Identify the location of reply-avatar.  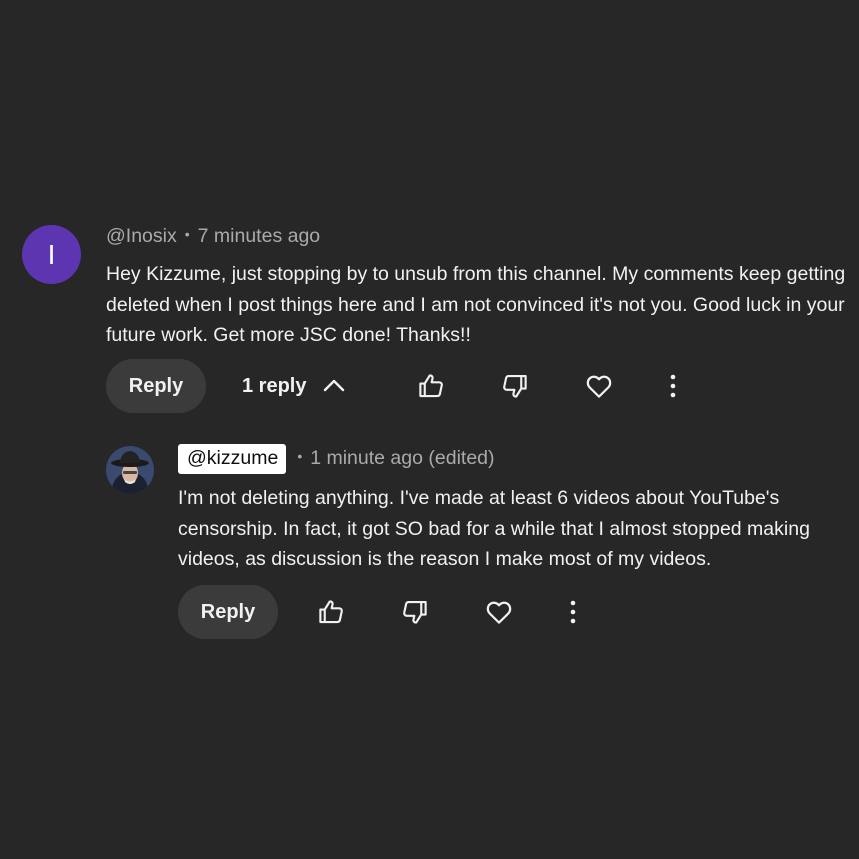
(130, 470).